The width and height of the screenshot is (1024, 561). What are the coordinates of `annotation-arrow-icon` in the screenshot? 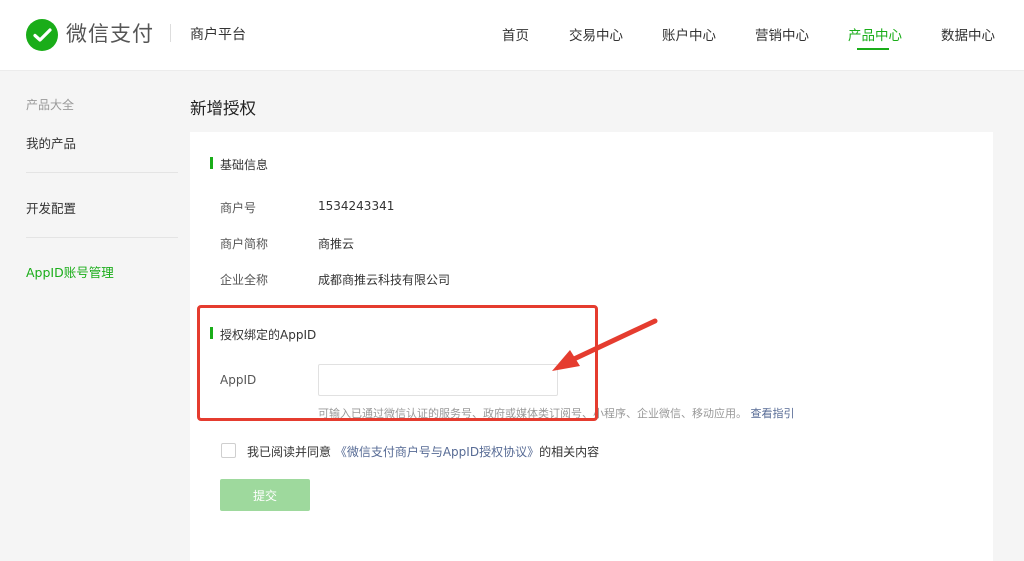 It's located at (605, 344).